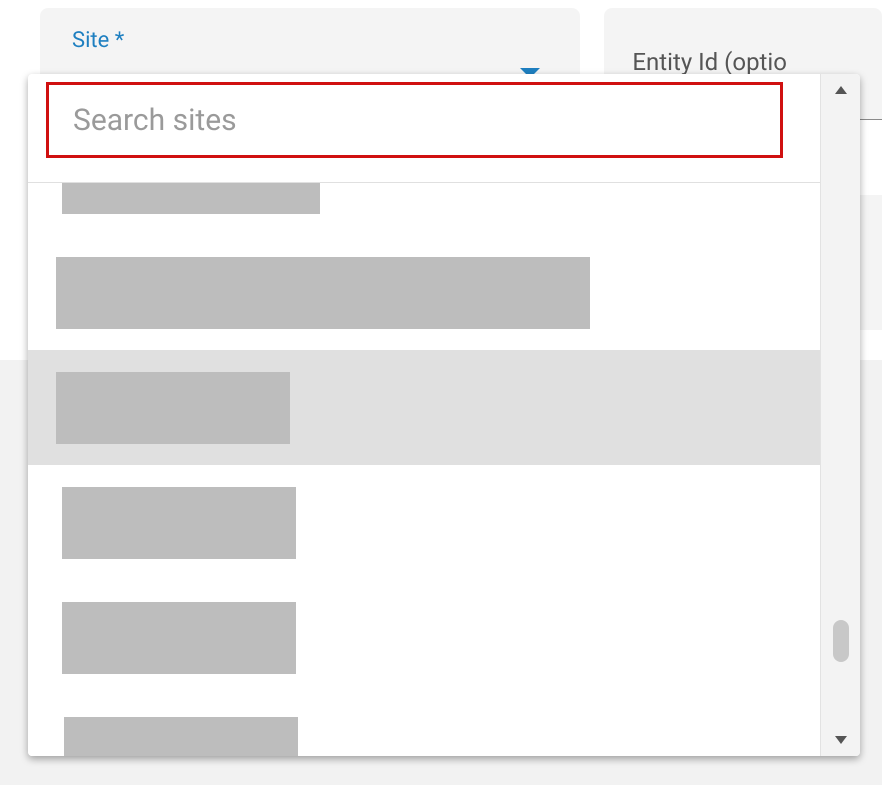 The image size is (882, 785). What do you see at coordinates (840, 740) in the screenshot?
I see `scroll-down-icon` at bounding box center [840, 740].